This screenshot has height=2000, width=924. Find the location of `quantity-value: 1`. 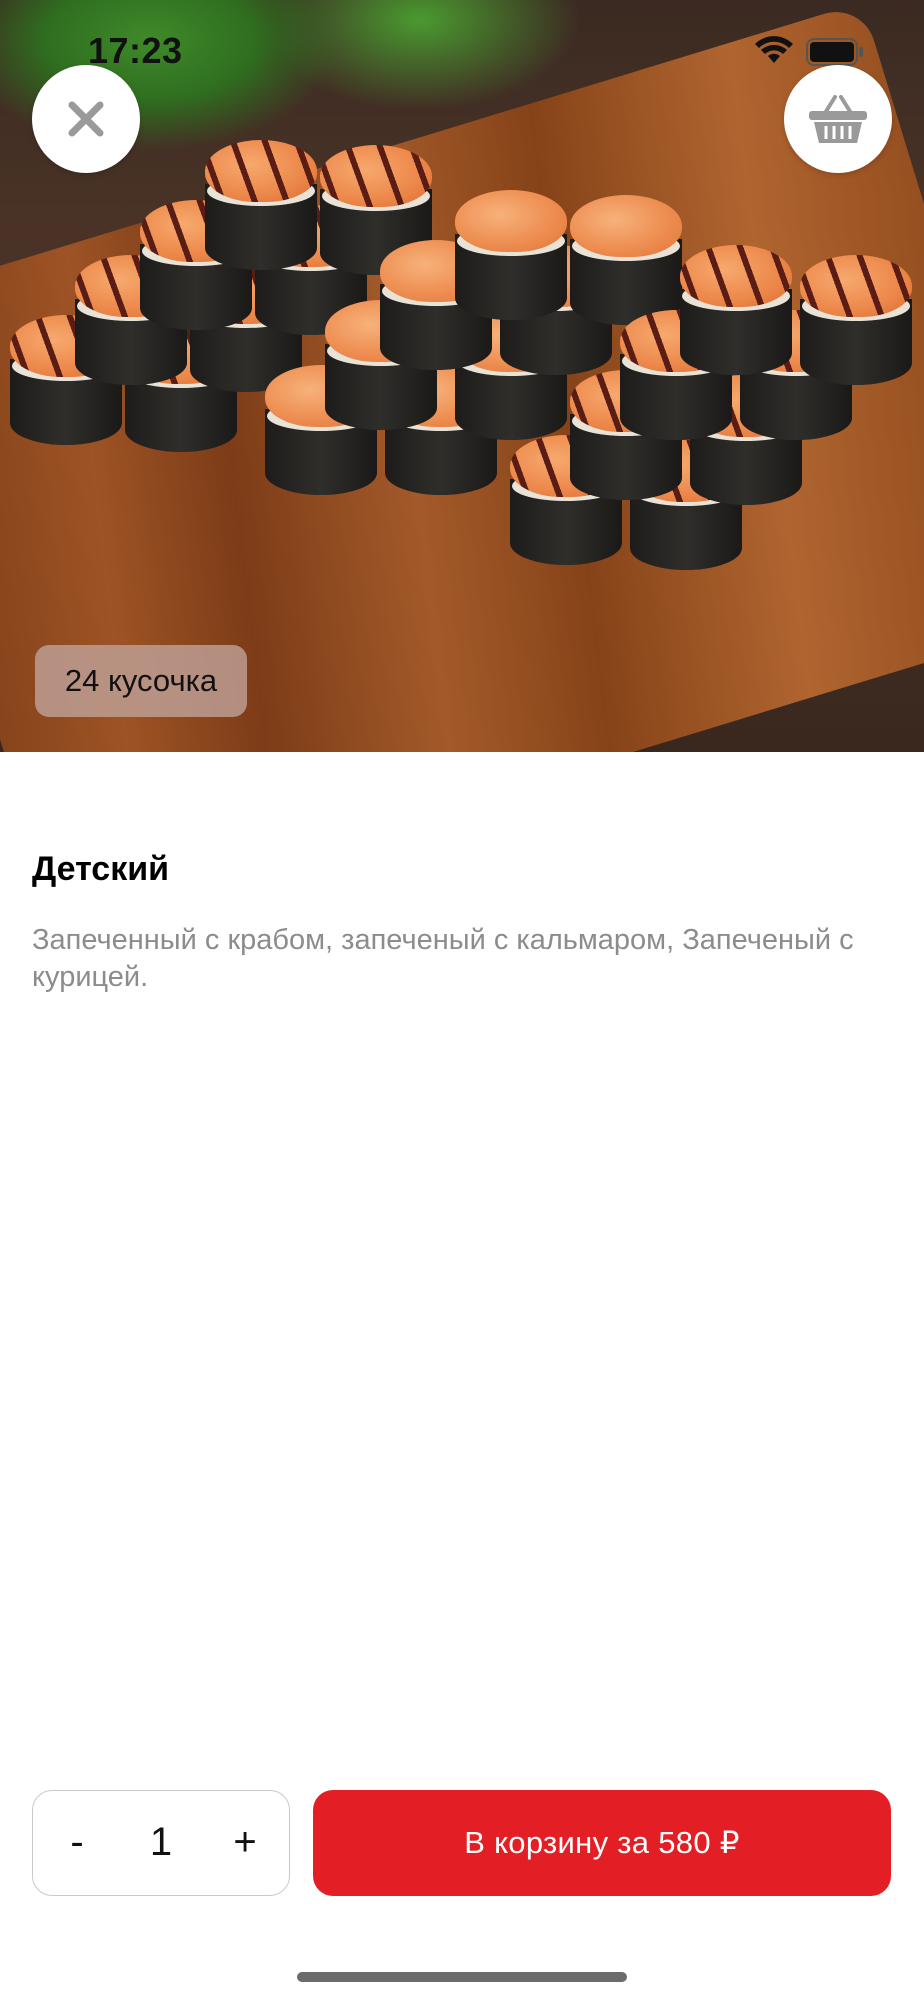

quantity-value: 1 is located at coordinates (161, 1842).